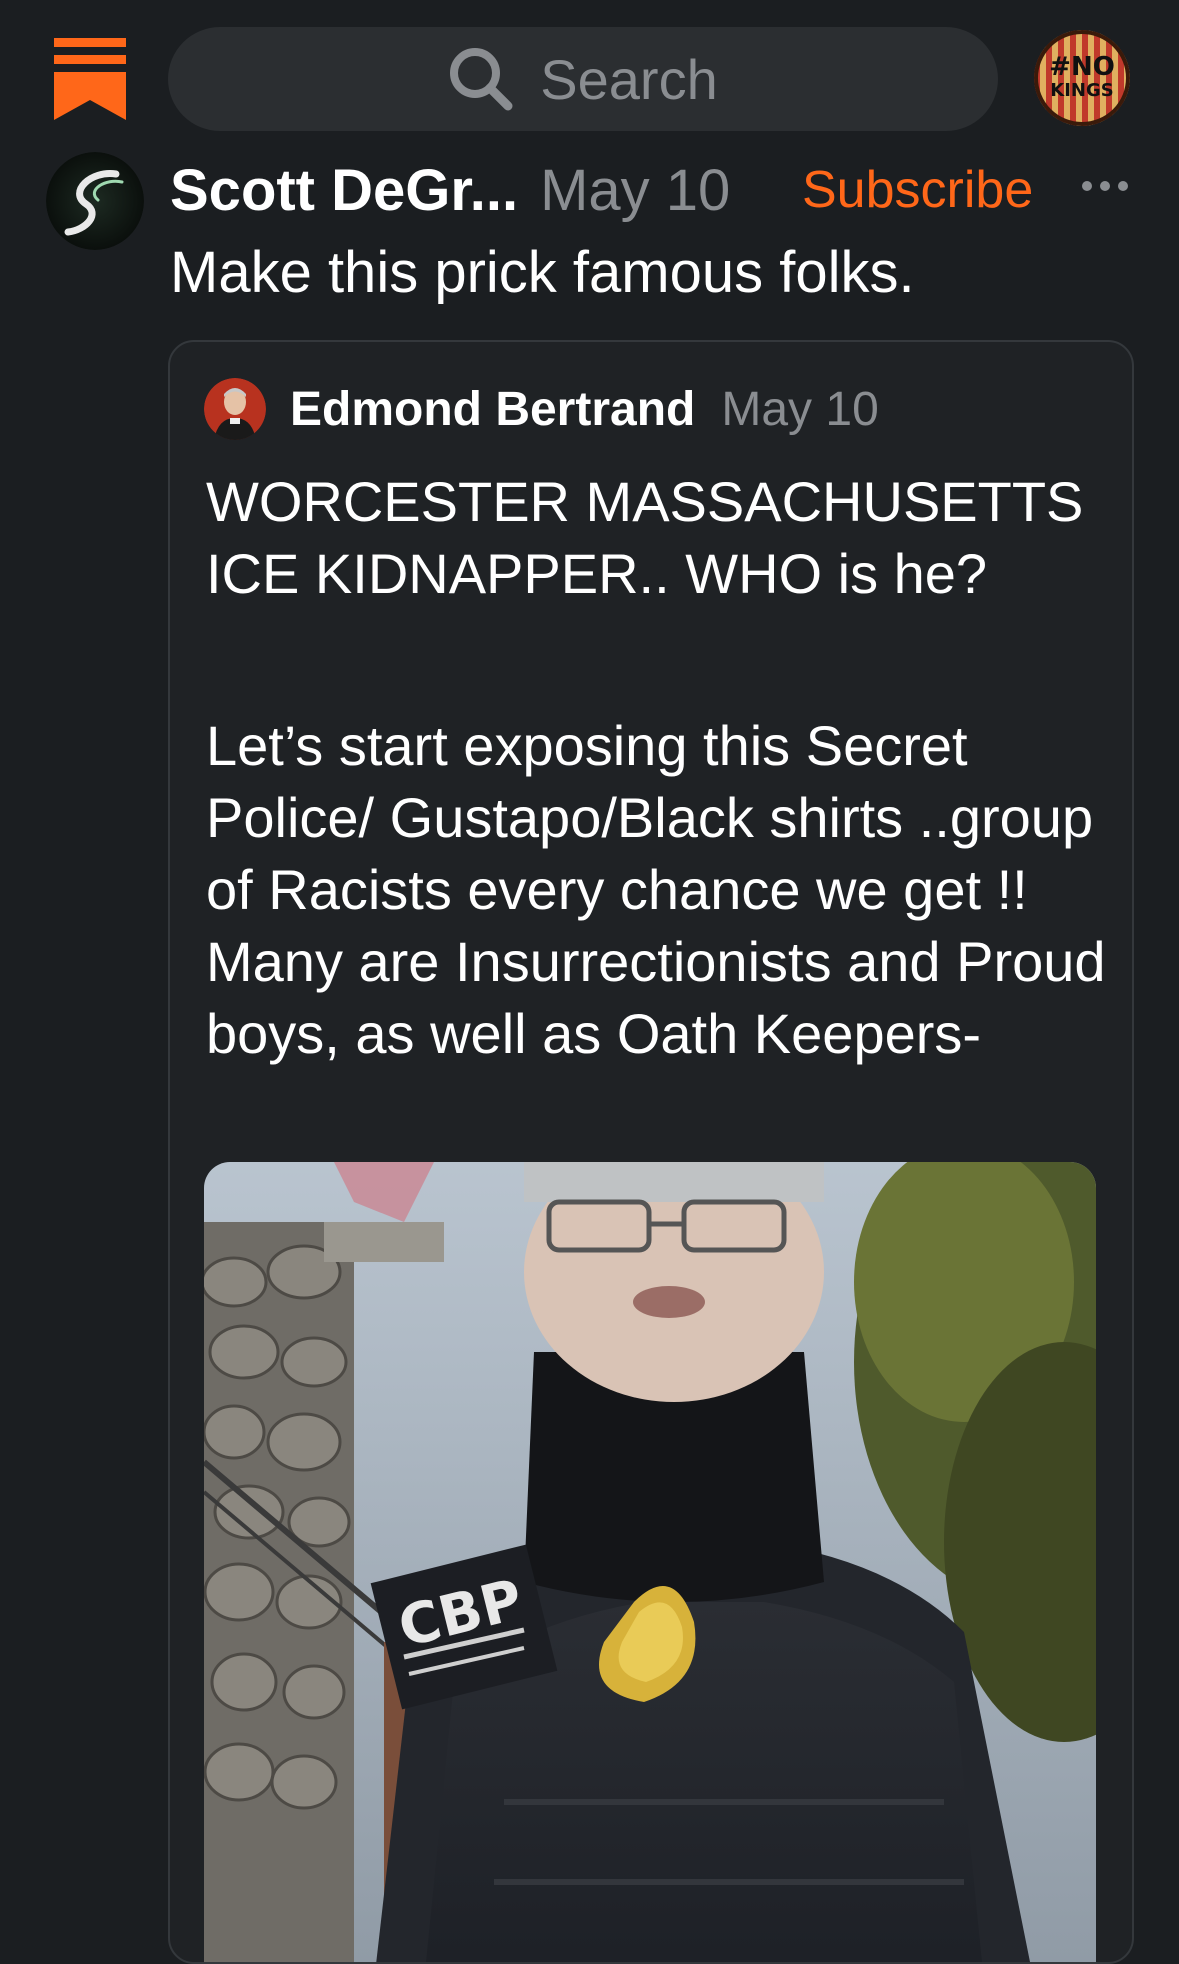  I want to click on post-text: Make this prick famous folks., so click(542, 272).